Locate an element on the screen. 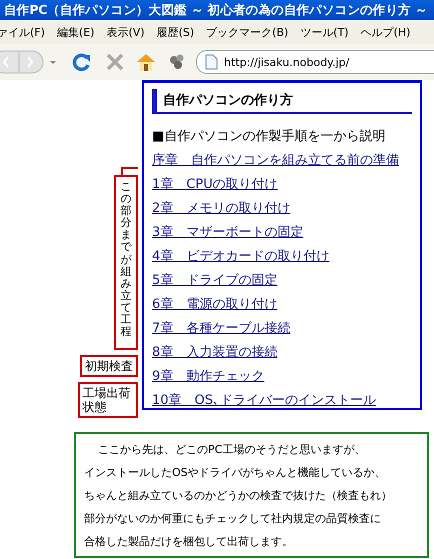 The height and width of the screenshot is (559, 434). menu-item: ヘルプ(H) is located at coordinates (385, 32).